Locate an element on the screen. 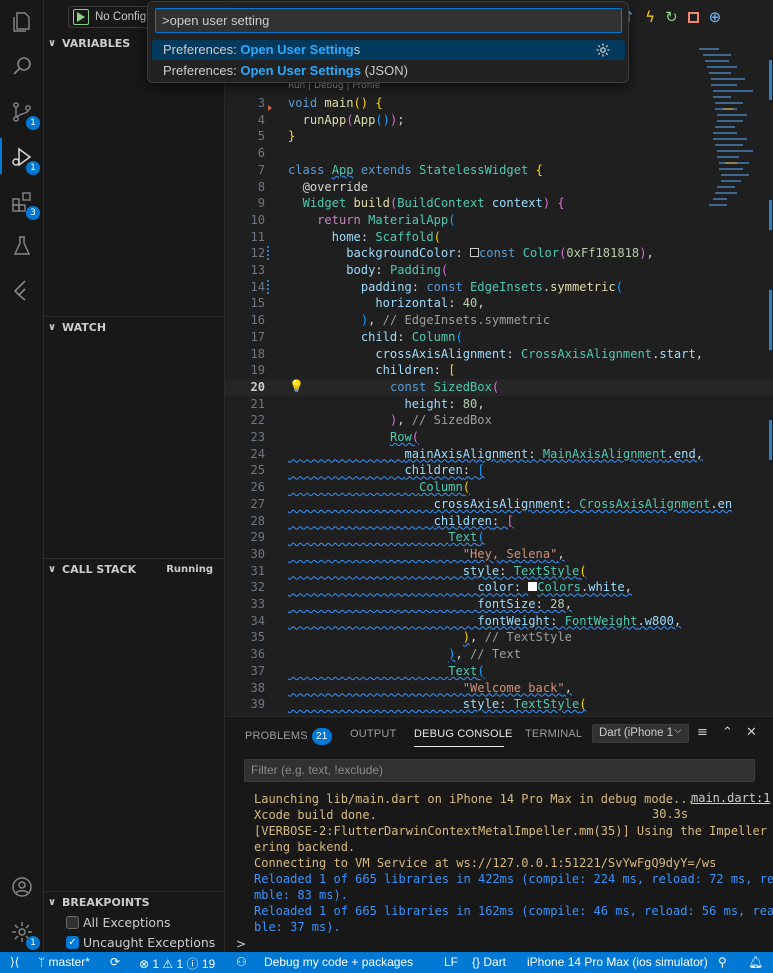 The image size is (773, 973). breakpoints-section-header: ∨ BREAKPOINTS is located at coordinates (134, 902).